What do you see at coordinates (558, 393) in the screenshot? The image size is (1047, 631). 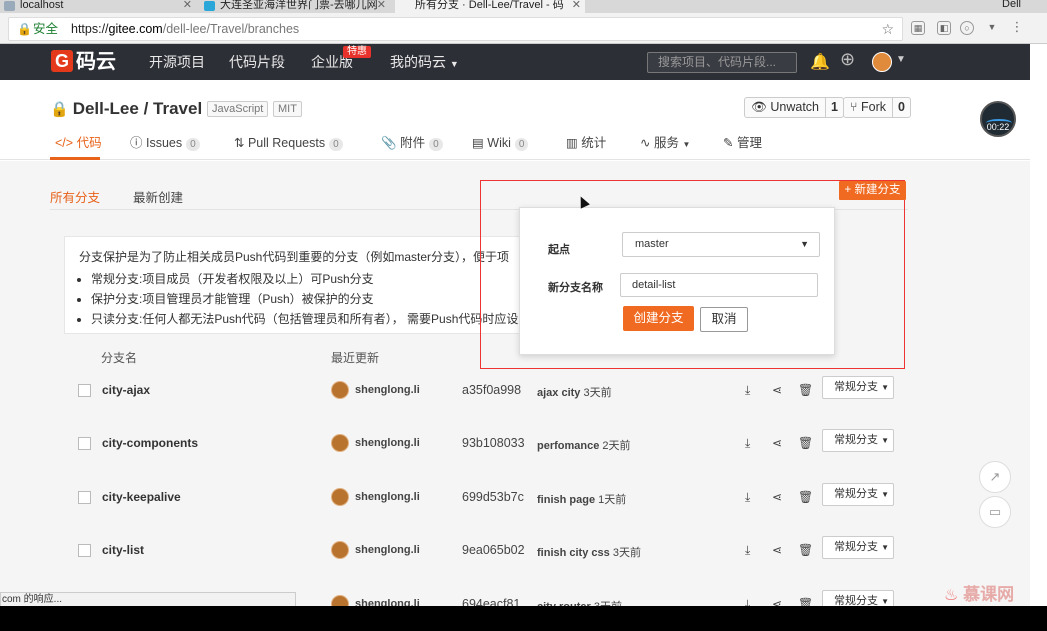 I see `commit-message-text: ajax city` at bounding box center [558, 393].